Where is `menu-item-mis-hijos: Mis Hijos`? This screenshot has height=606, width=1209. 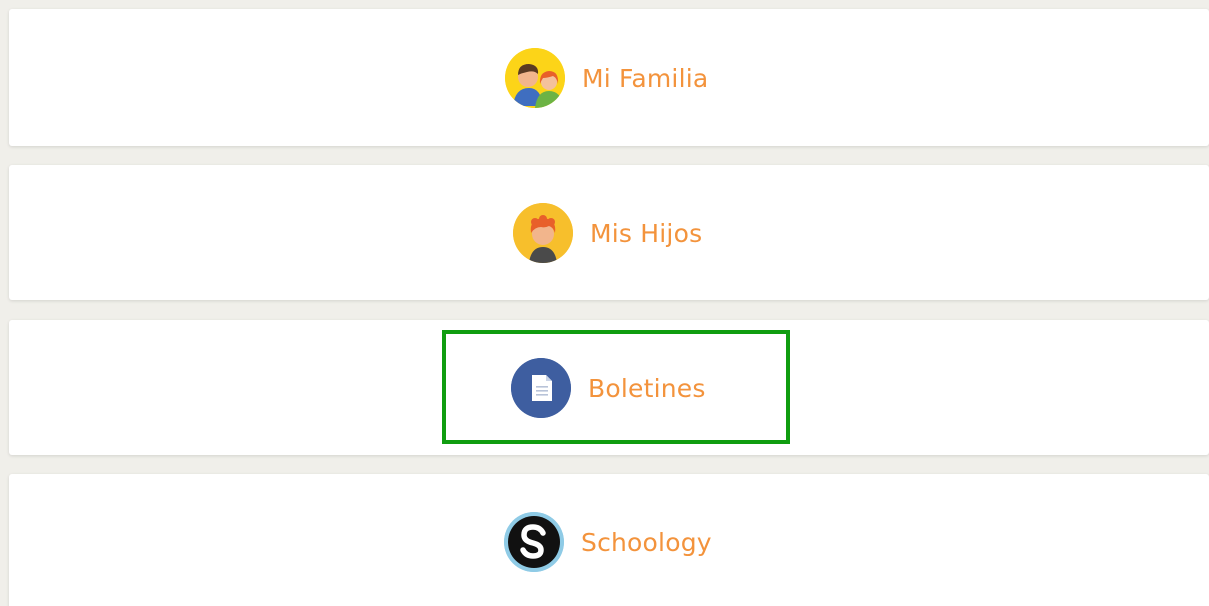
menu-item-mis-hijos: Mis Hijos is located at coordinates (607, 233).